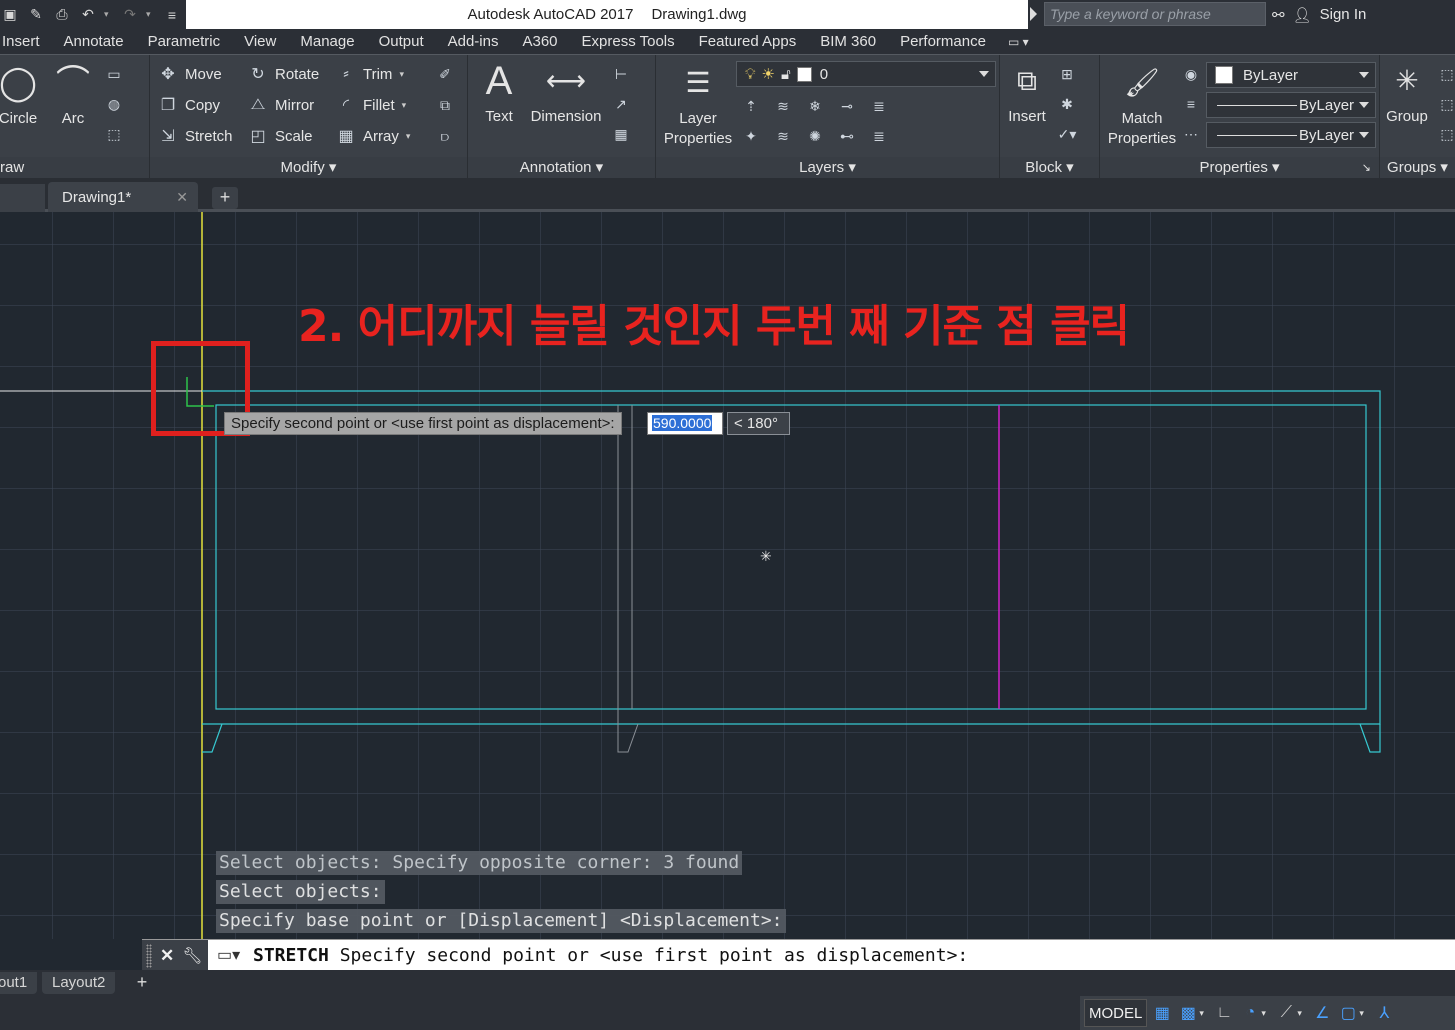 The width and height of the screenshot is (1455, 1030). I want to click on wrench-icon: 🔧︎, so click(192, 956).